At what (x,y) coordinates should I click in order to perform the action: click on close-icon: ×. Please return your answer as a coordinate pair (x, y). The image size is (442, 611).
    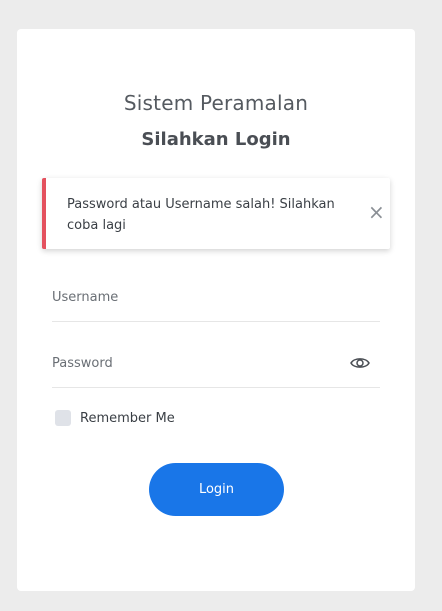
    Looking at the image, I should click on (376, 212).